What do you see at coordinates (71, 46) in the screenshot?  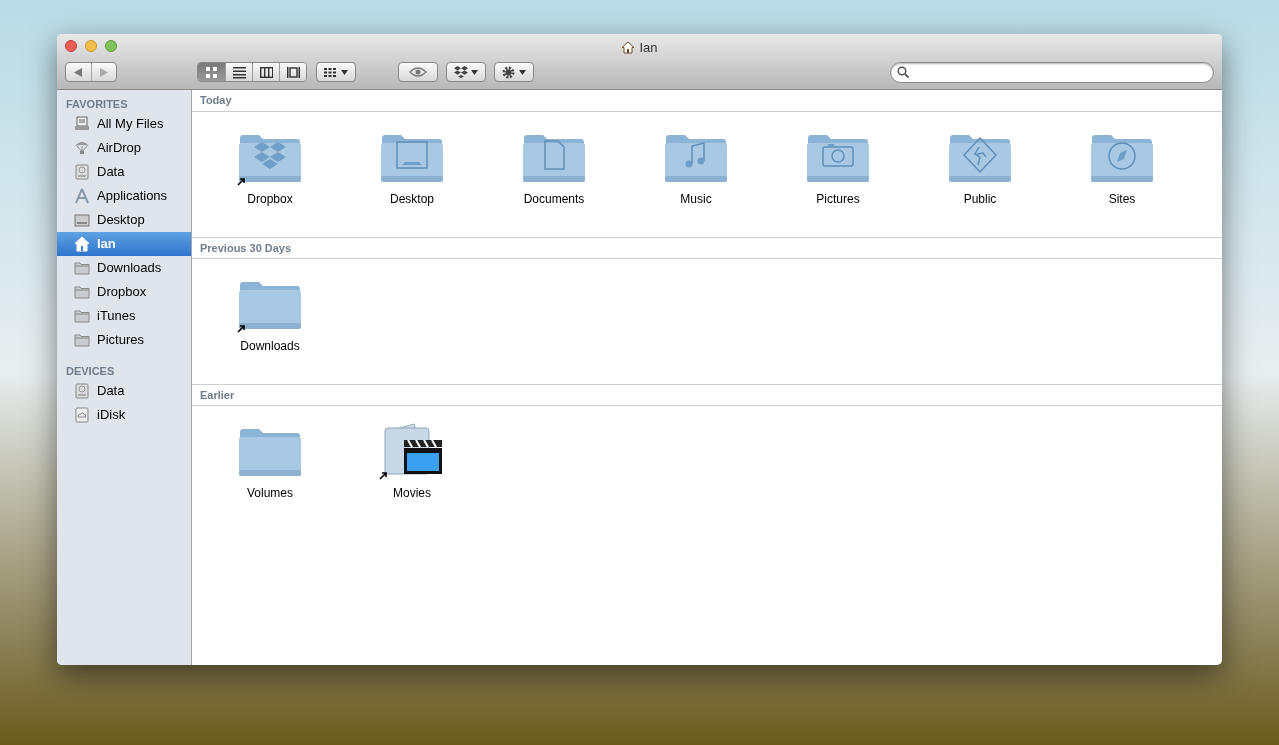 I see `close-button` at bounding box center [71, 46].